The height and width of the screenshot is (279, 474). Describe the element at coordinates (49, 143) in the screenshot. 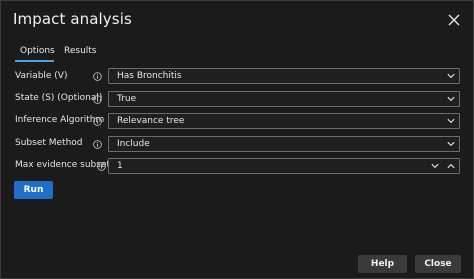

I see `subset-method-label: Subset Method` at that location.